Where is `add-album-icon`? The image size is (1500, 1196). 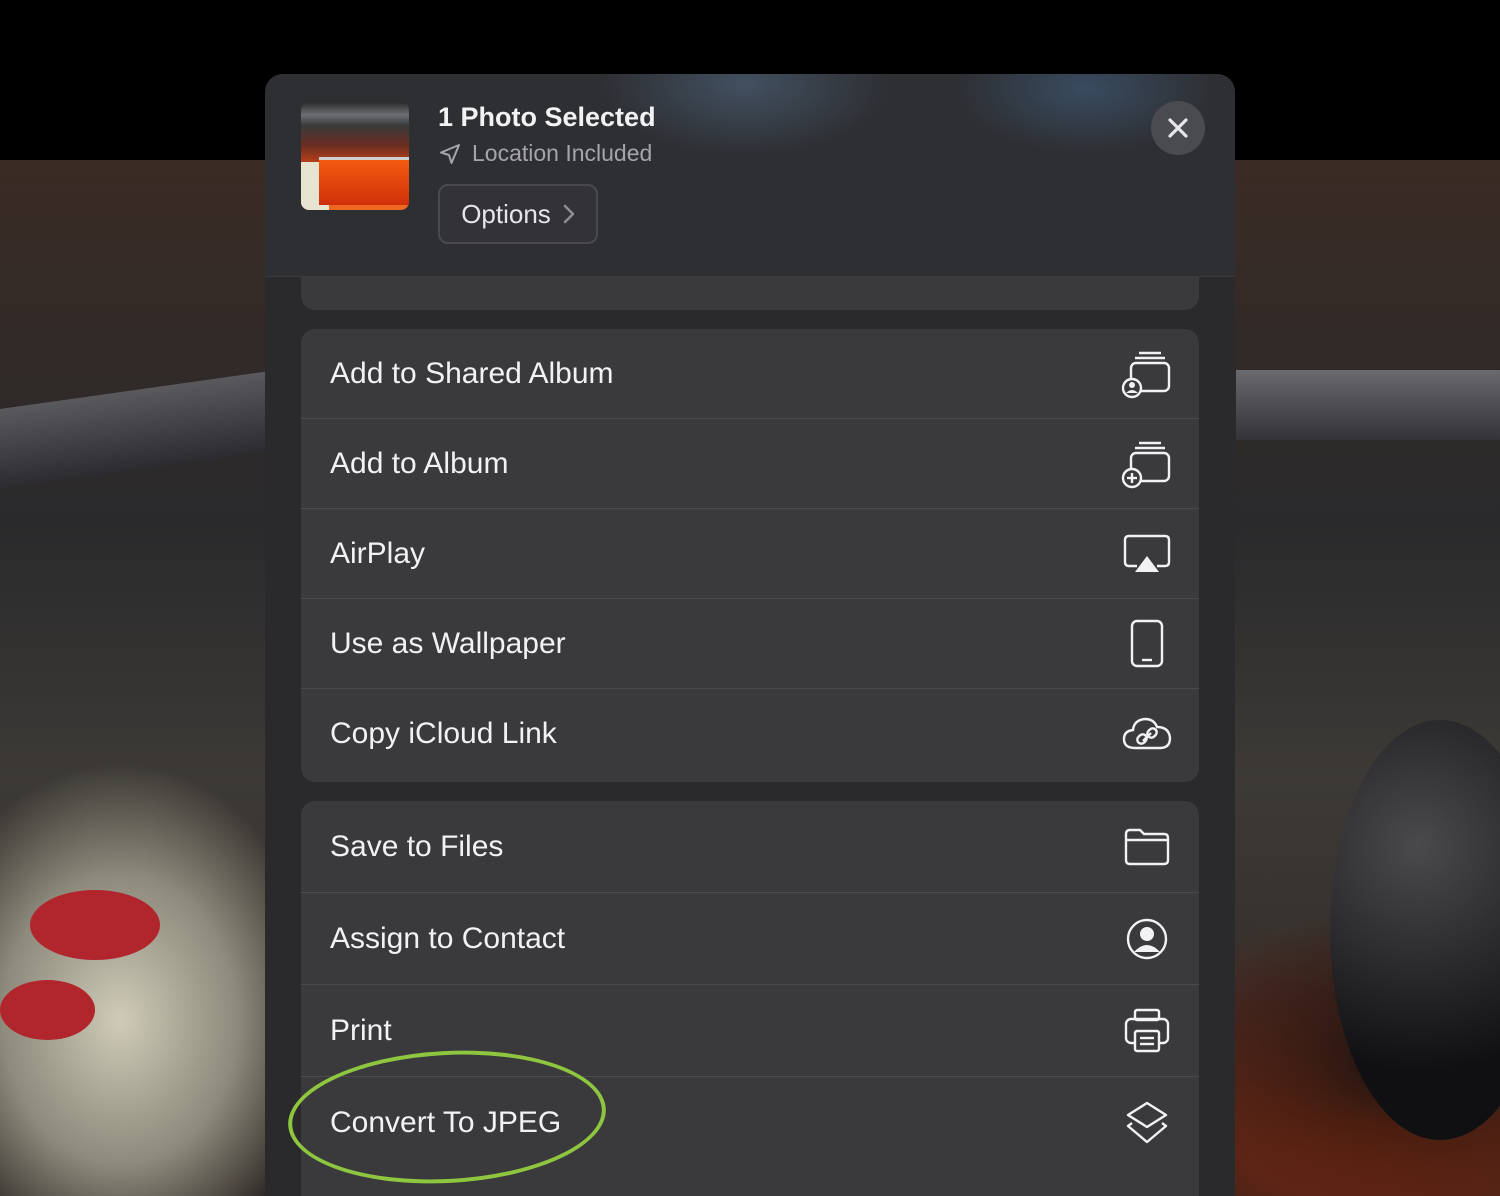 add-album-icon is located at coordinates (1147, 464).